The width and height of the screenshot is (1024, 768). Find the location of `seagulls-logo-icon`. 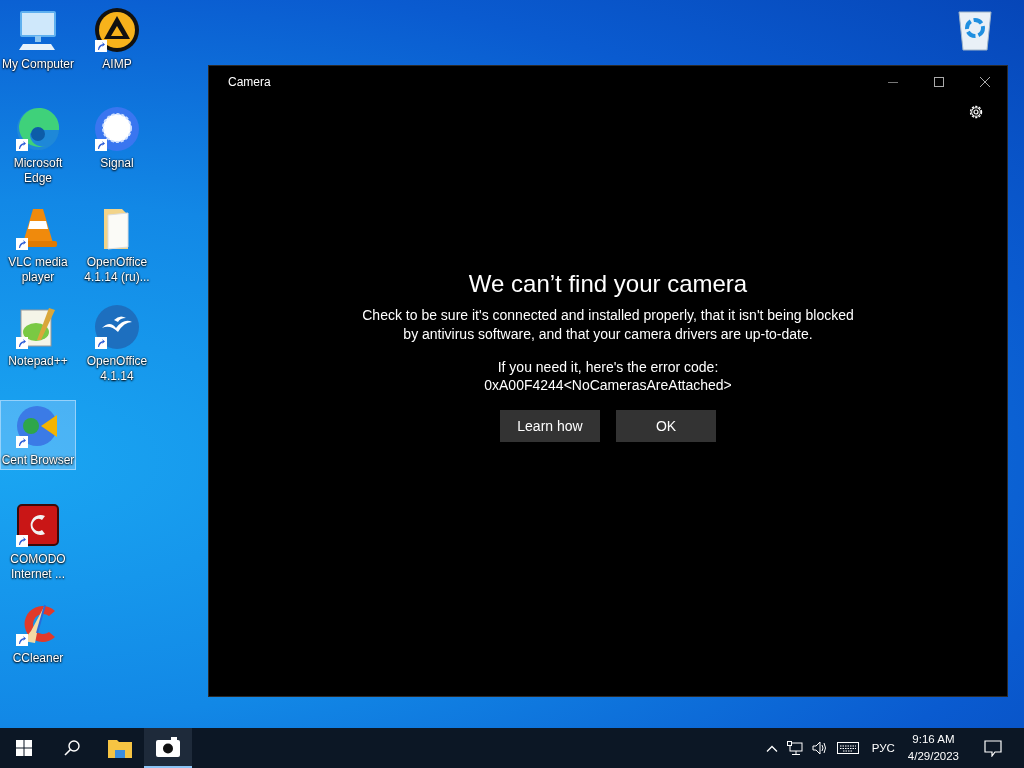

seagulls-logo-icon is located at coordinates (117, 327).